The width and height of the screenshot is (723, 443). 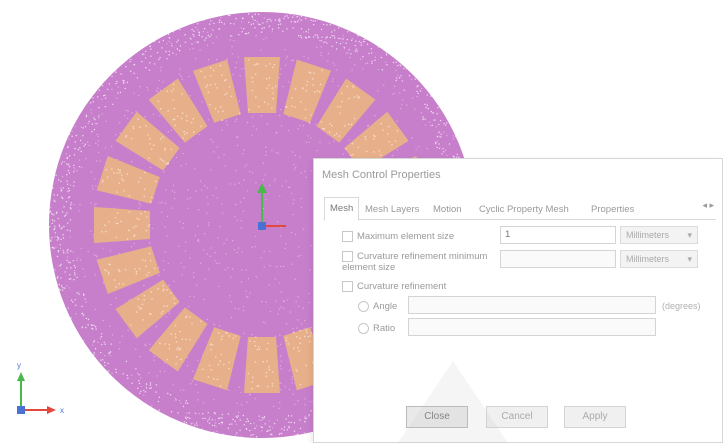 What do you see at coordinates (558, 235) in the screenshot?
I see `max-element-size-input: 1` at bounding box center [558, 235].